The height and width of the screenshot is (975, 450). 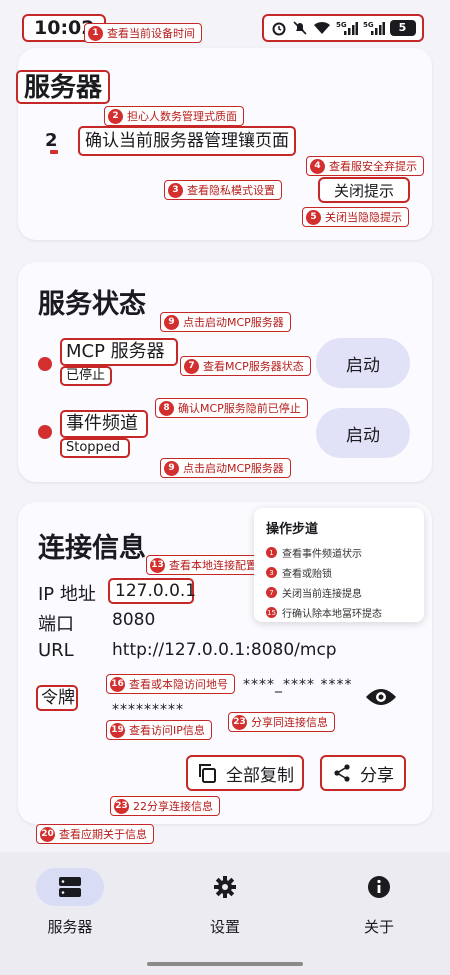 What do you see at coordinates (70, 927) in the screenshot?
I see `nav-server-label: 服务器` at bounding box center [70, 927].